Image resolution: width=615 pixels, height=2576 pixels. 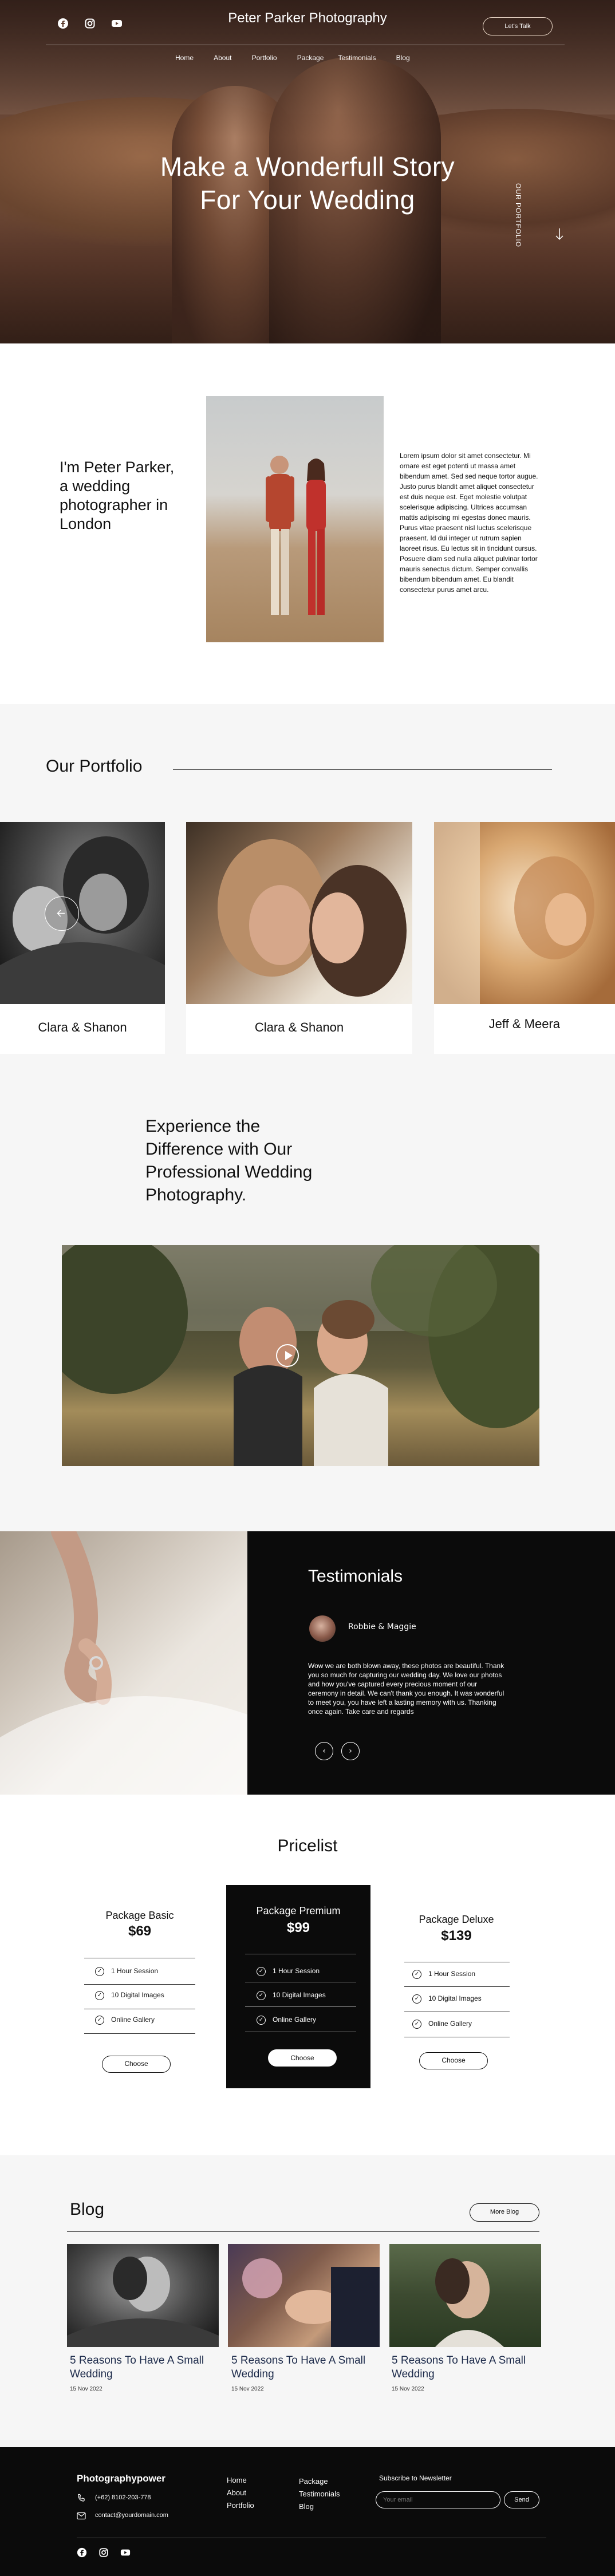 I want to click on play-icon, so click(x=287, y=1355).